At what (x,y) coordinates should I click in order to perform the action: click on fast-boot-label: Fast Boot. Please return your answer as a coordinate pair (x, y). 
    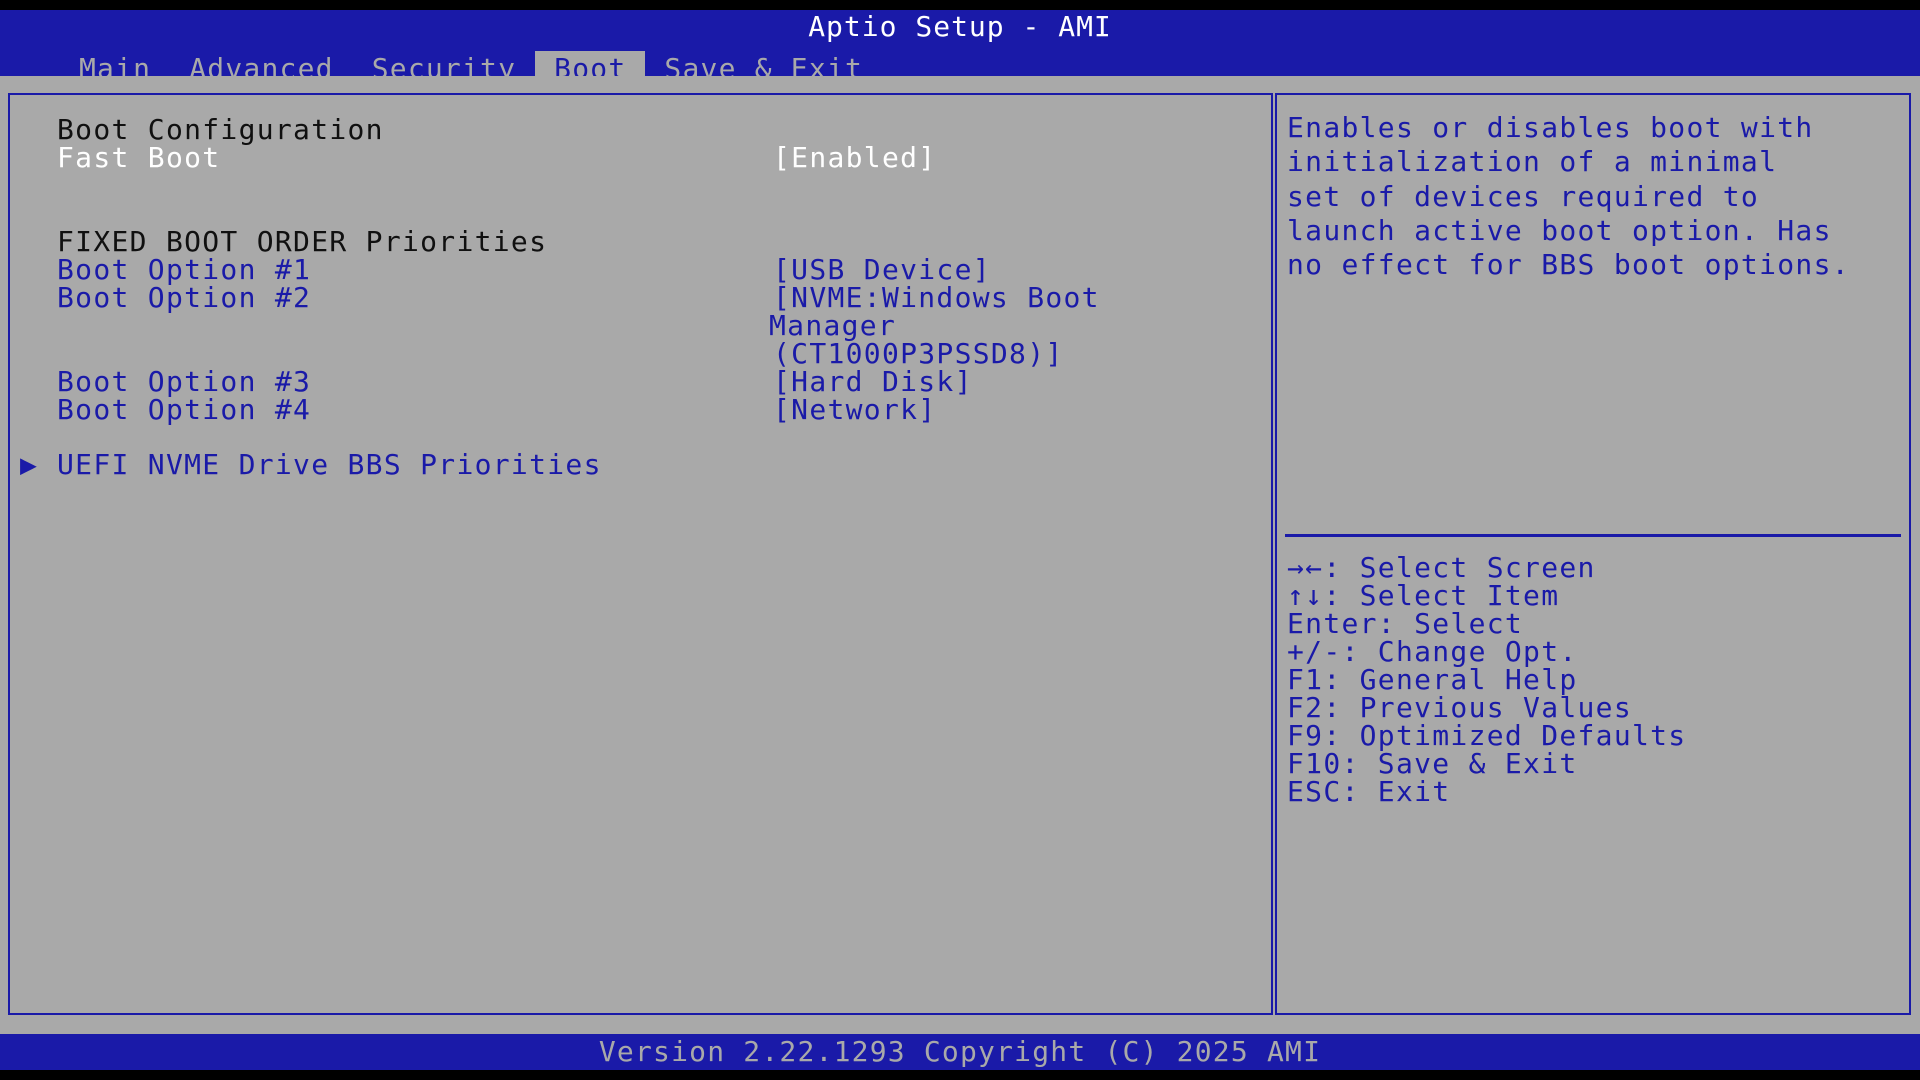
    Looking at the image, I should click on (138, 158).